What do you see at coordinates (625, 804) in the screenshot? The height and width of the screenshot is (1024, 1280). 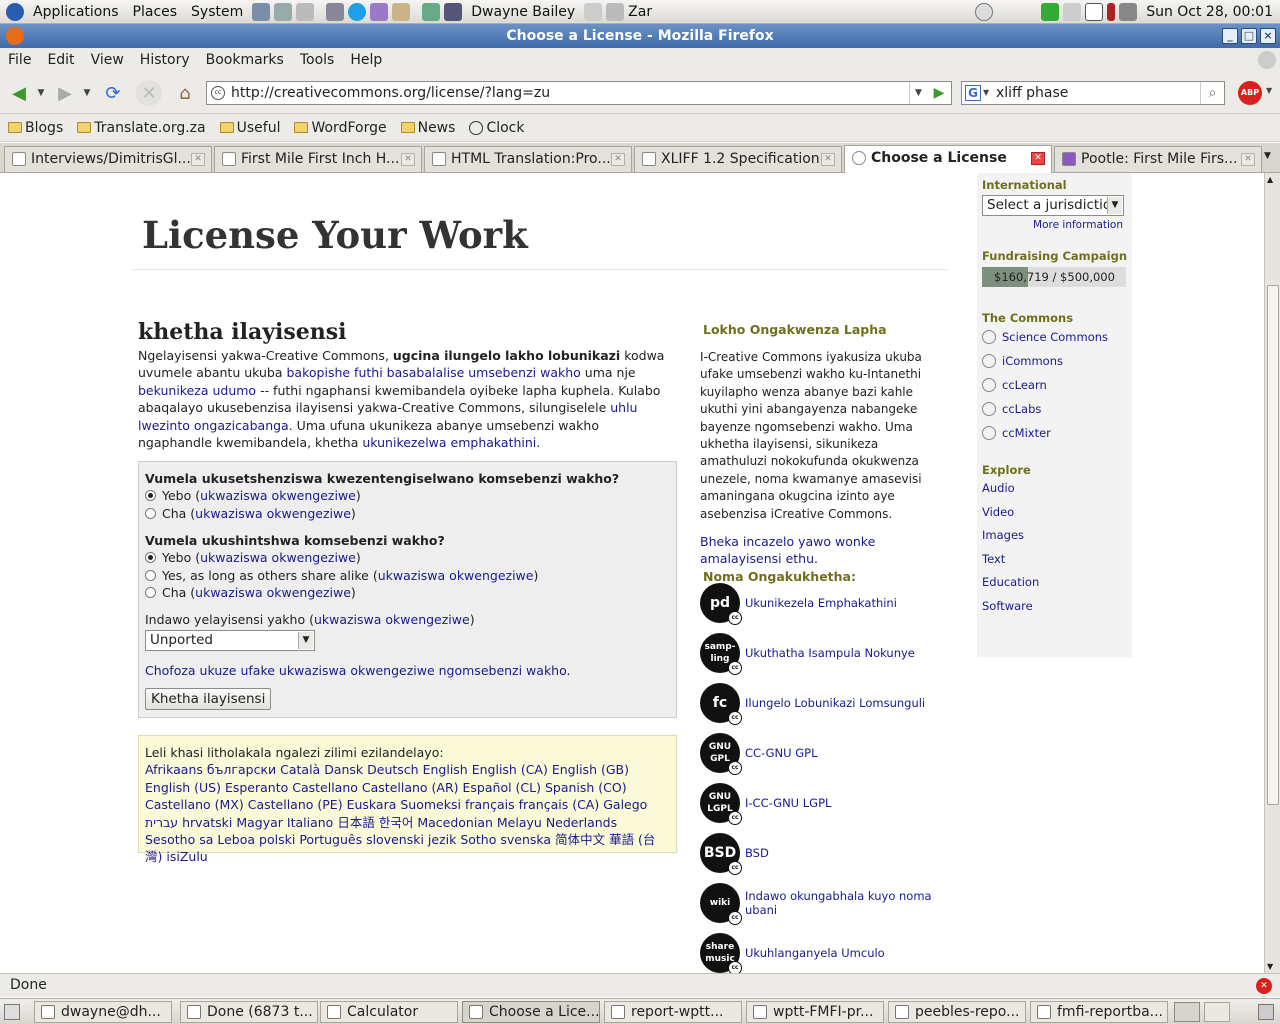 I see `language-link: Galego` at bounding box center [625, 804].